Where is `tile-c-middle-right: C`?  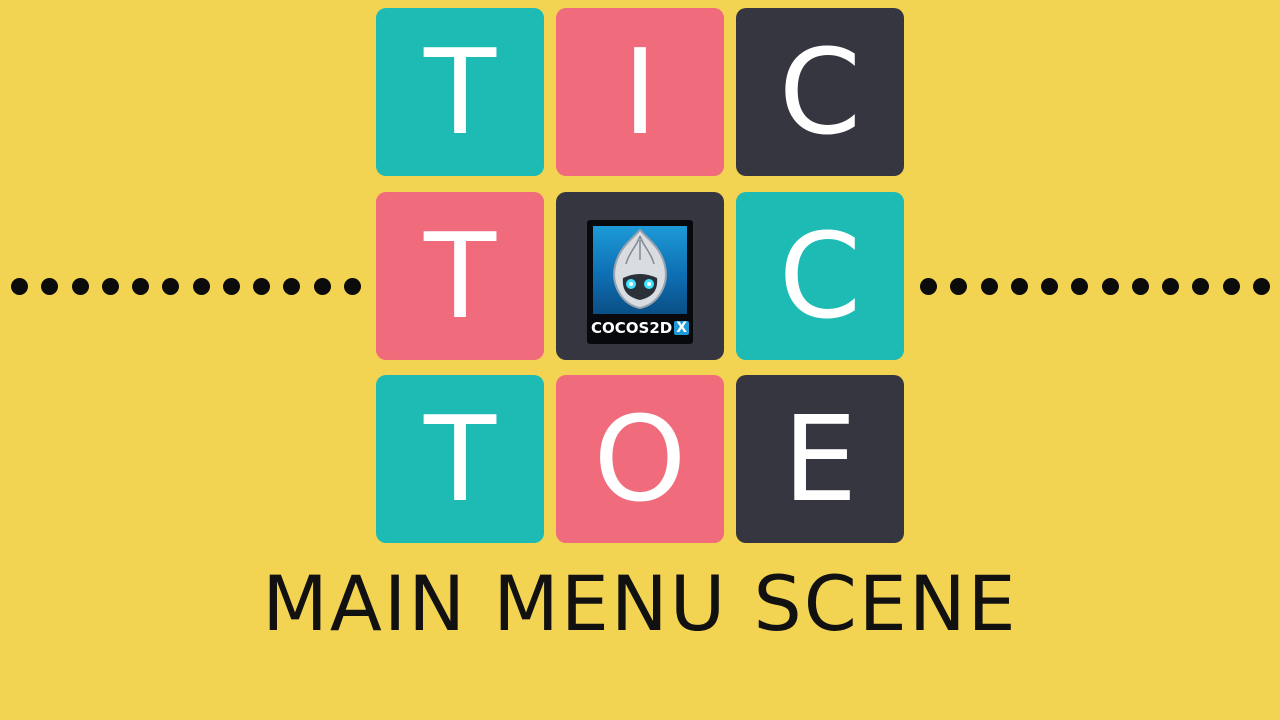 tile-c-middle-right: C is located at coordinates (820, 276).